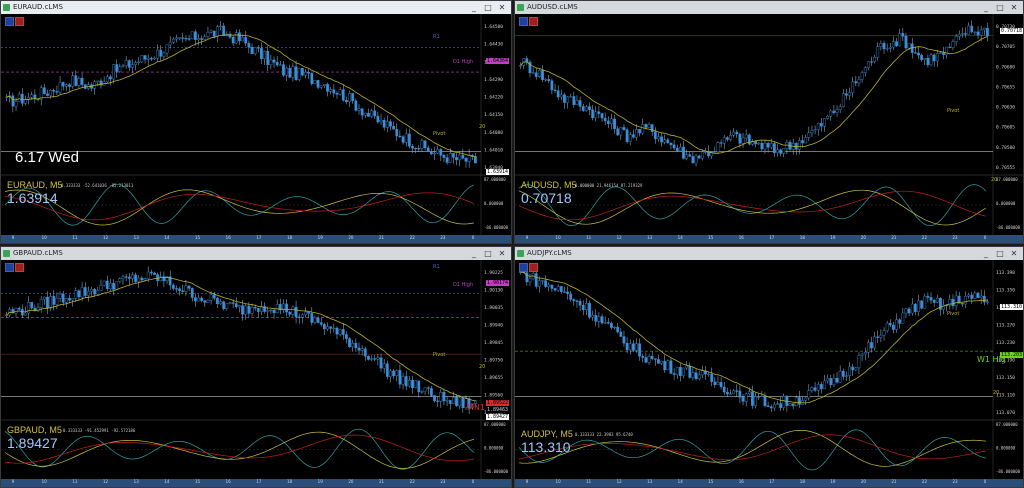  I want to click on time-tick-label: 18, so click(290, 481).